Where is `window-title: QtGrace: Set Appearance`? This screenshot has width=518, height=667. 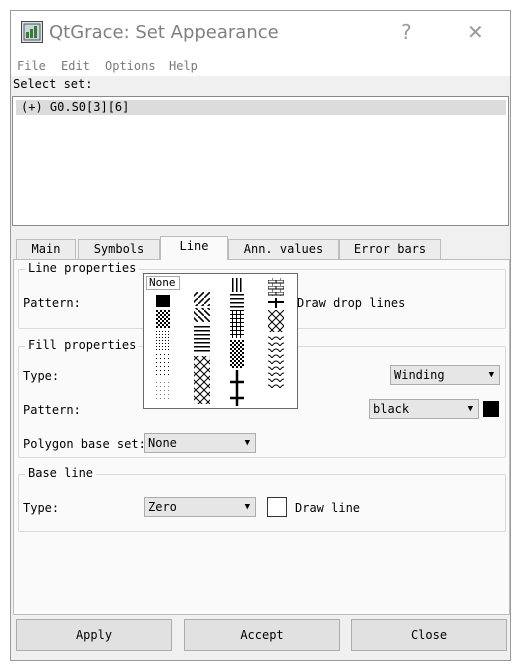
window-title: QtGrace: Set Appearance is located at coordinates (164, 32).